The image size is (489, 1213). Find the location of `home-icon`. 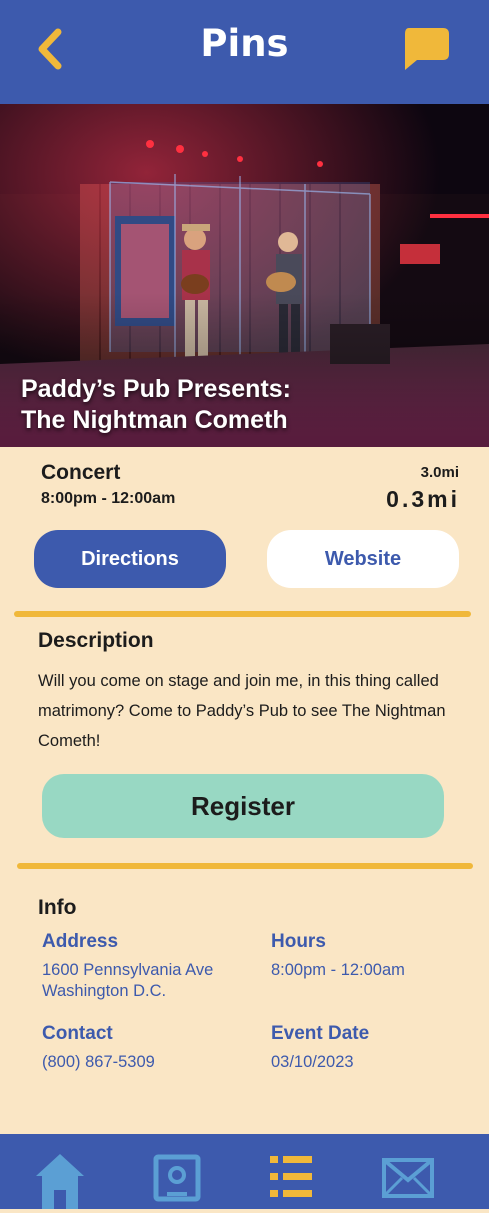

home-icon is located at coordinates (60, 1181).